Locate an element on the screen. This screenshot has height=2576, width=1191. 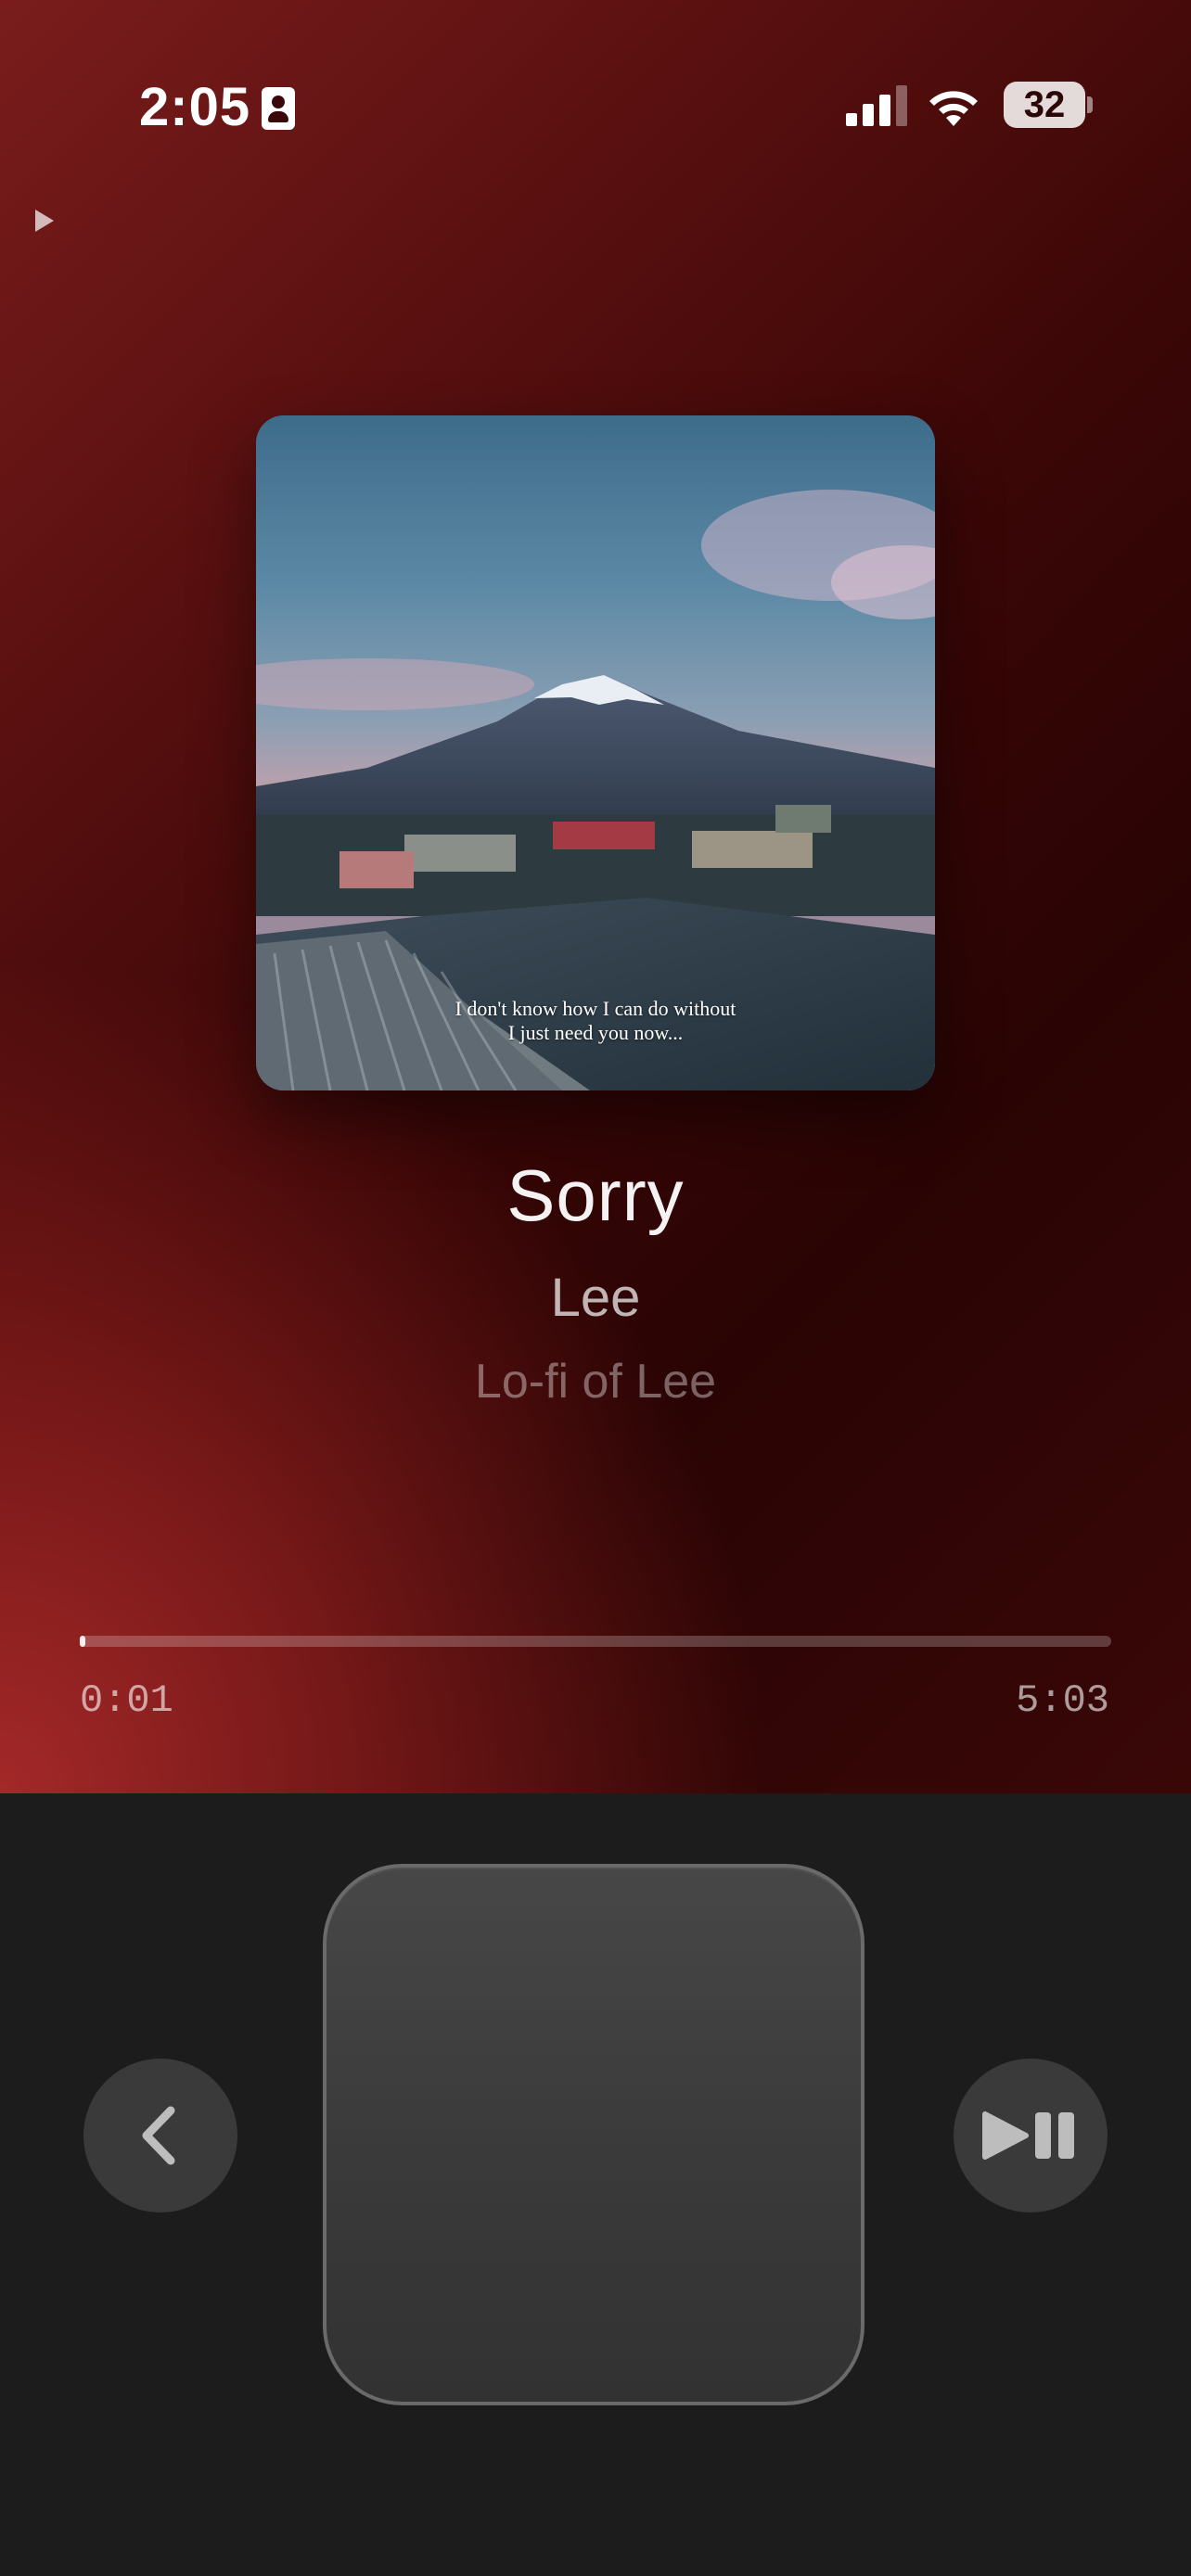
artwork-scene is located at coordinates (595, 752).